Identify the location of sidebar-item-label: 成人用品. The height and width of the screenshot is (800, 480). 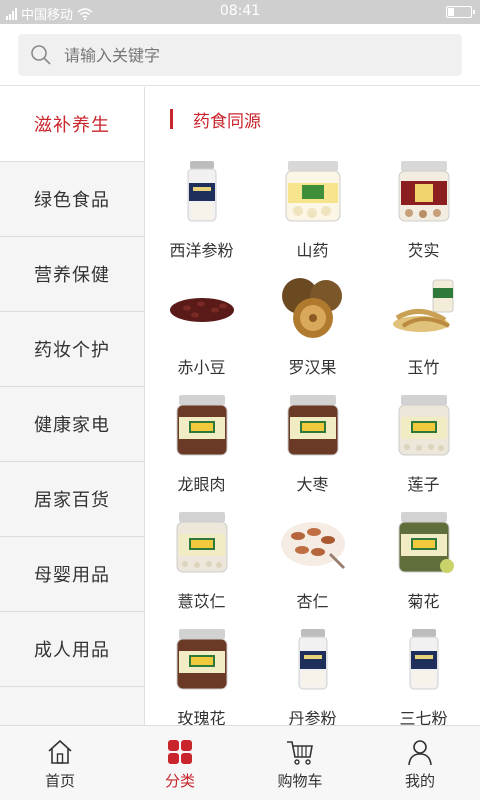
(72, 650).